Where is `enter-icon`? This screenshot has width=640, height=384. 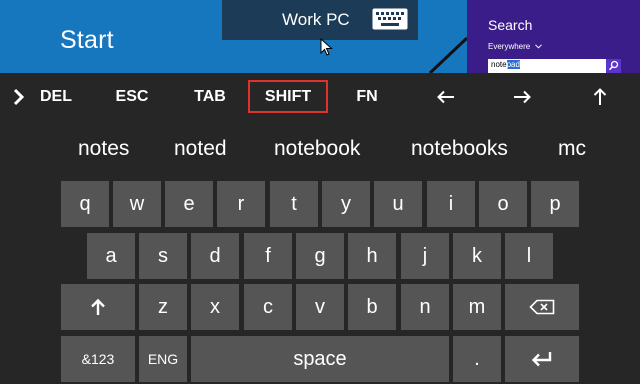
enter-icon is located at coordinates (541, 359).